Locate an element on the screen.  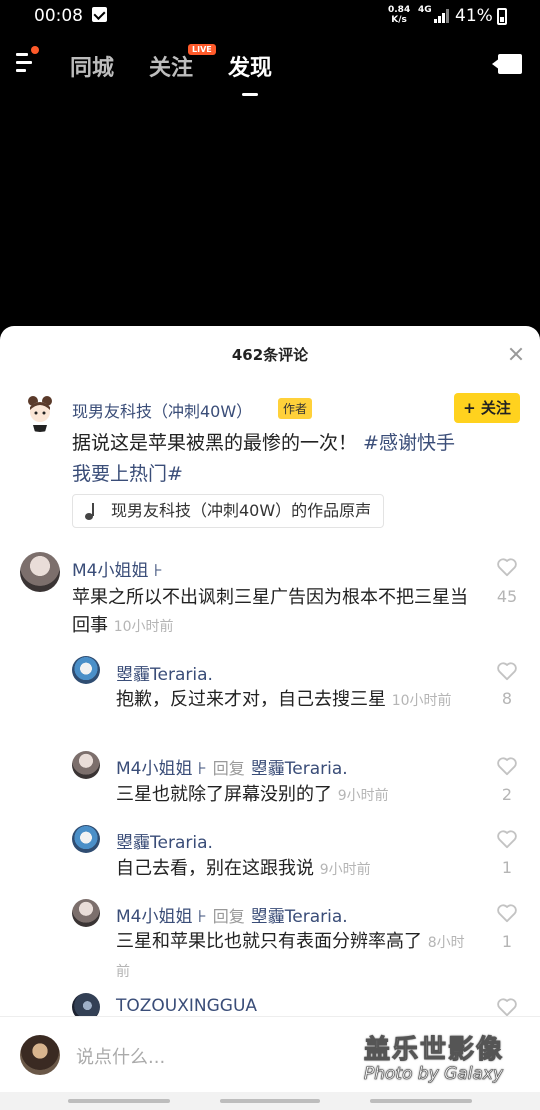
comment-body: 自己去看，别在这跟我说 9小时前 is located at coordinates (292, 869).